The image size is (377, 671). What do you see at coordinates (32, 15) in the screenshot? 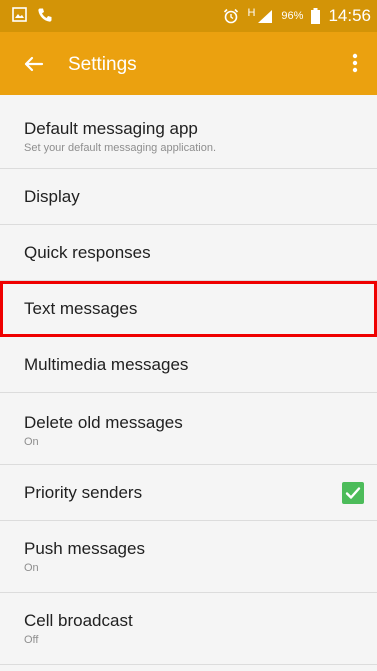
I see `status-notifications` at bounding box center [32, 15].